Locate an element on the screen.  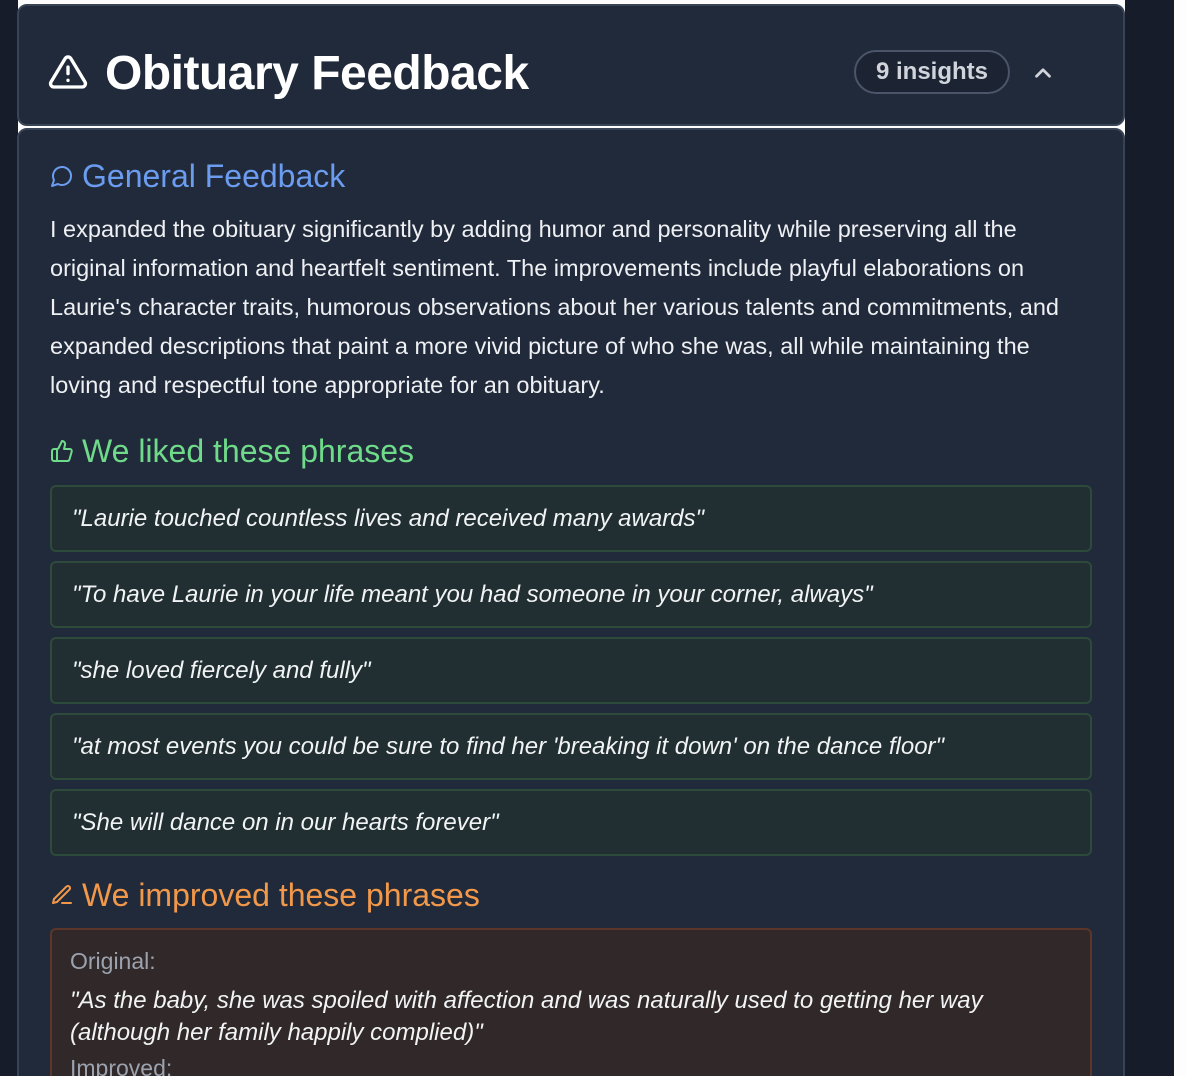
thumbs-up-icon is located at coordinates (62, 450).